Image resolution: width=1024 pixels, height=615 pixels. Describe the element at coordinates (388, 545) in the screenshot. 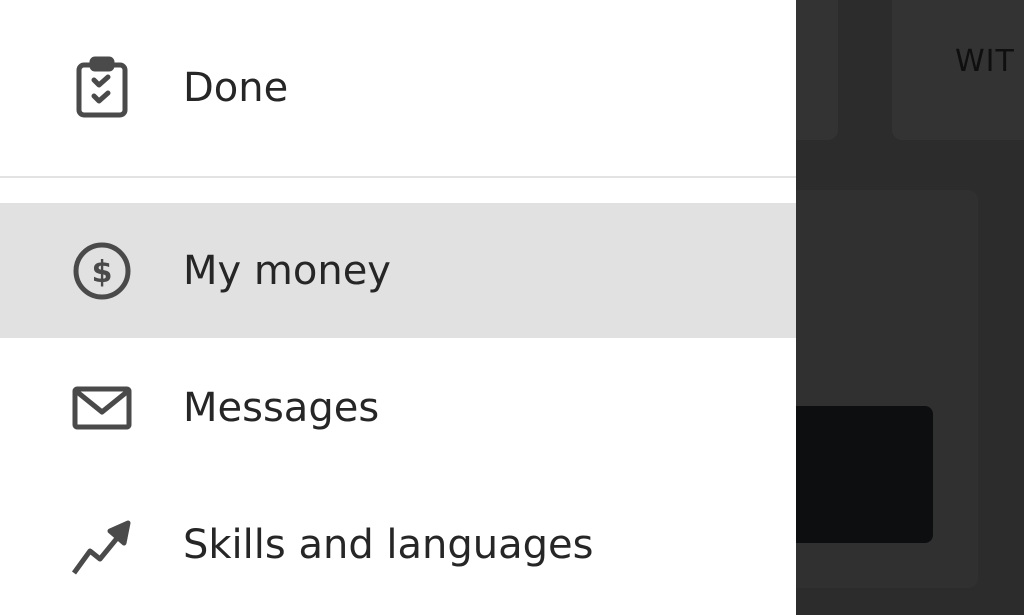

I see `menu-item-label: Skills and languages` at that location.